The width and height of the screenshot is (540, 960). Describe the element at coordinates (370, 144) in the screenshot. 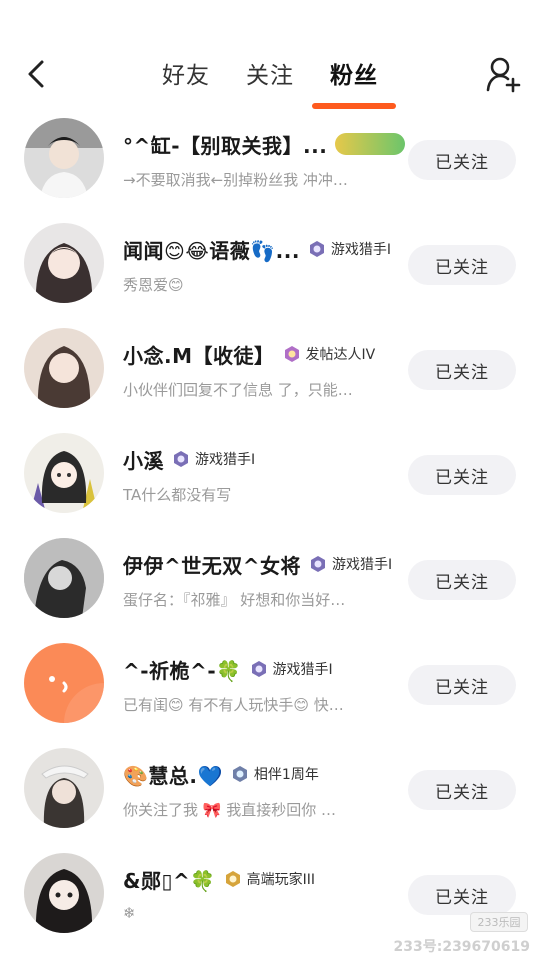

I see `level-badge` at that location.